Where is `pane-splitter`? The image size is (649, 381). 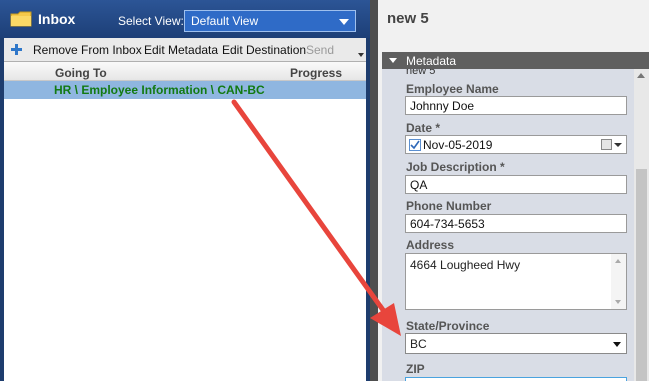
pane-splitter is located at coordinates (374, 190).